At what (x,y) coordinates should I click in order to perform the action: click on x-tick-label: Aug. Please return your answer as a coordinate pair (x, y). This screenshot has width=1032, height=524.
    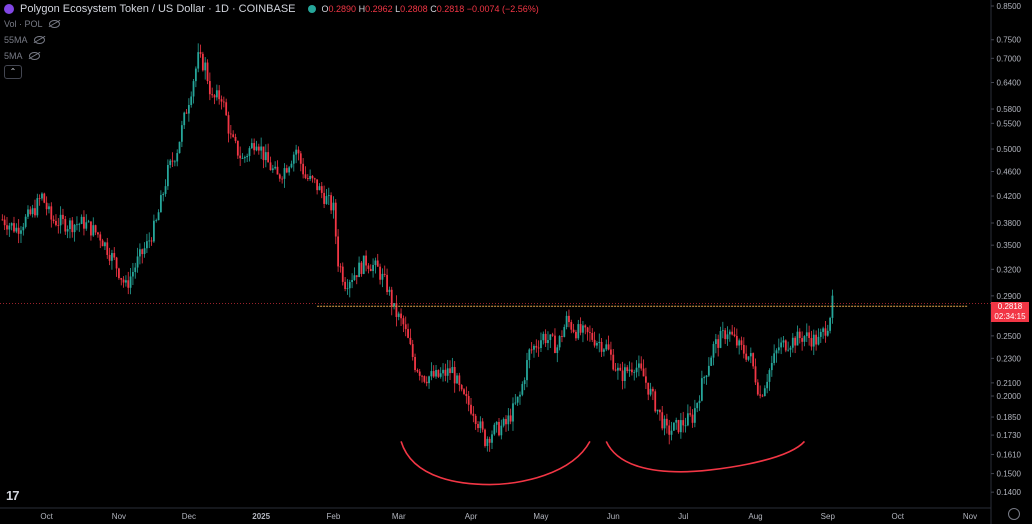
    Looking at the image, I should click on (755, 516).